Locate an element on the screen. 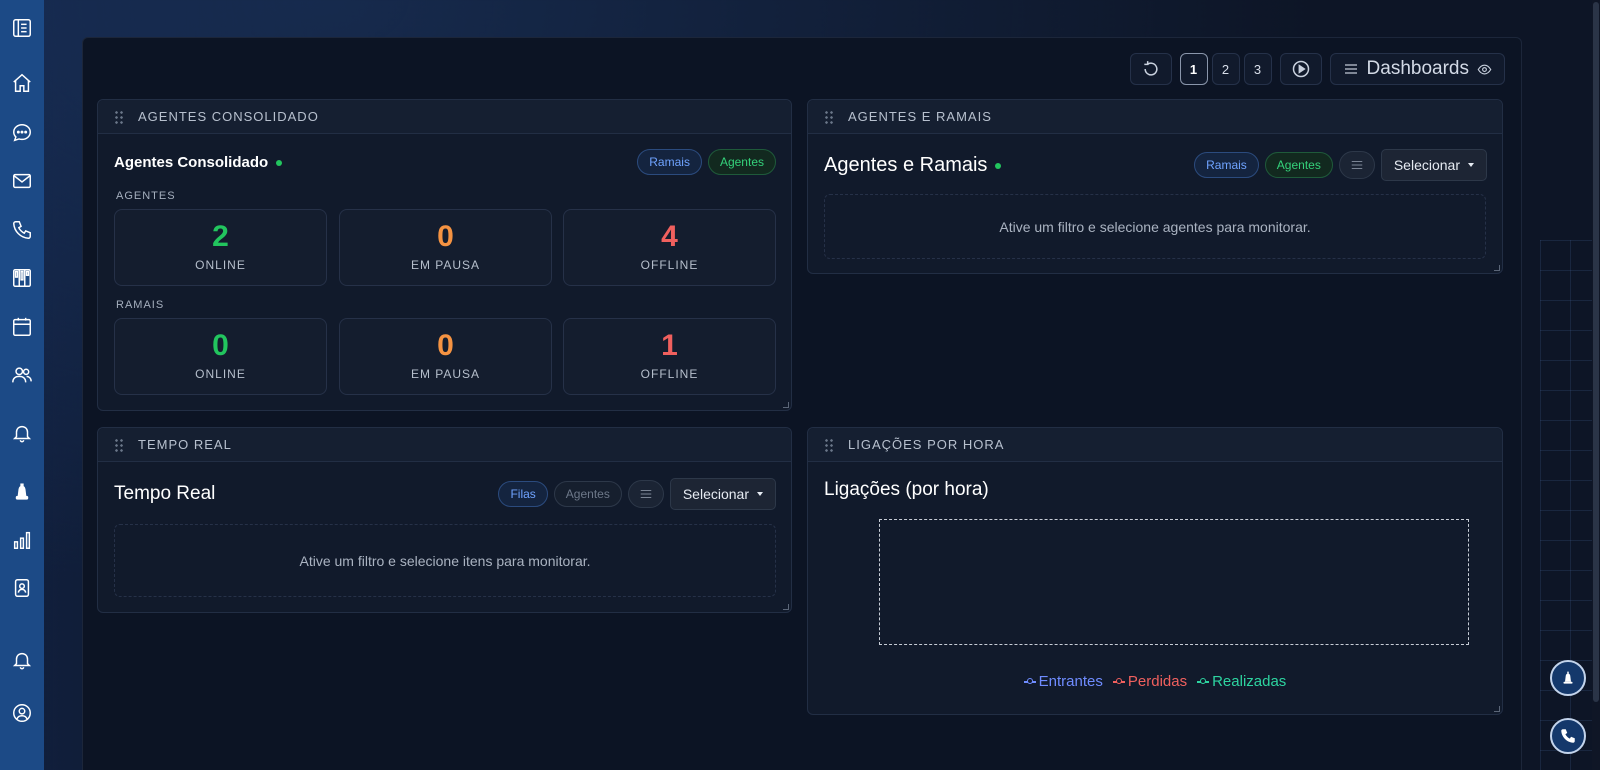  kanban-icon is located at coordinates (22, 278).